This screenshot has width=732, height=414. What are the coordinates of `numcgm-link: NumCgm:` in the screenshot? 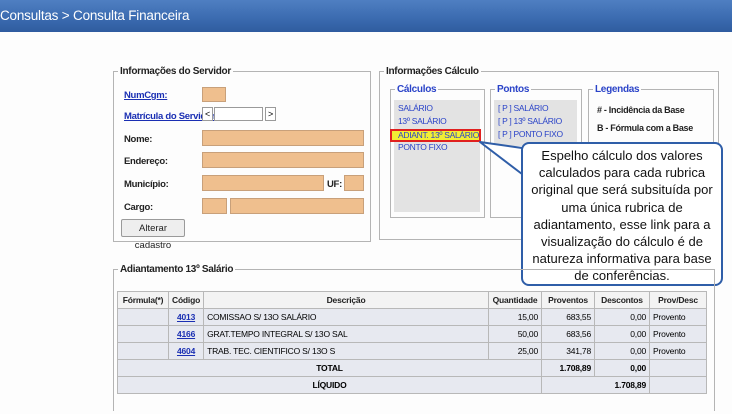 It's located at (146, 95).